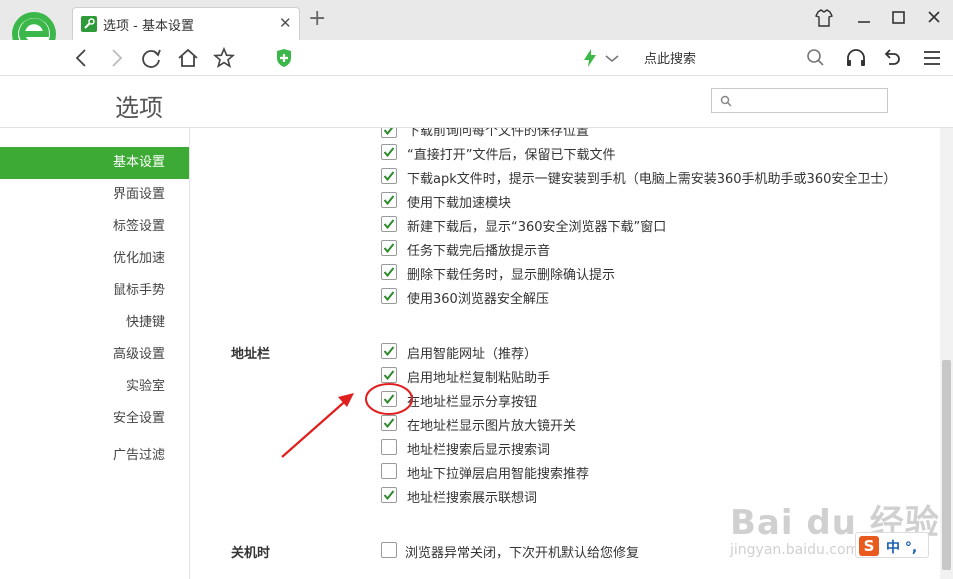 The height and width of the screenshot is (579, 953). I want to click on browser-tab: 选项 - 基本设置 ✕, so click(186, 23).